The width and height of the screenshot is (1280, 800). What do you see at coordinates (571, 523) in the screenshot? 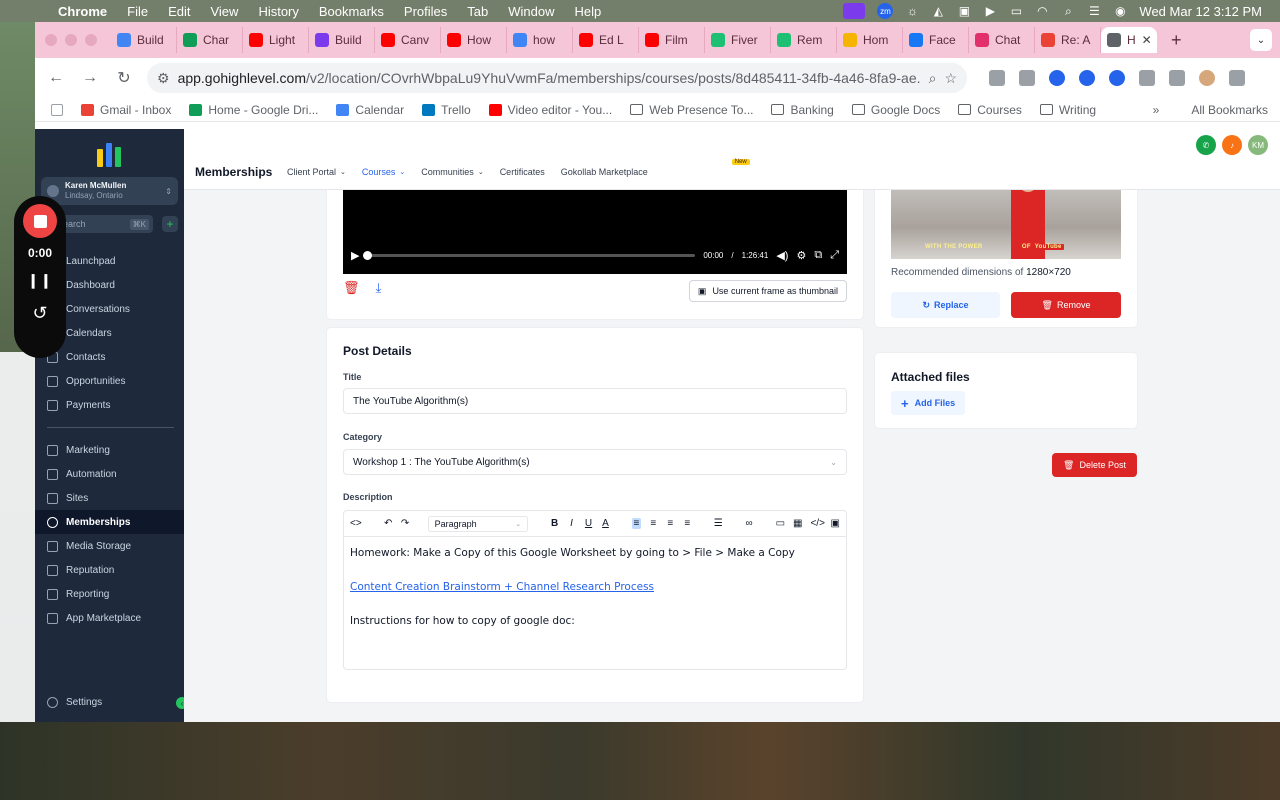
I see `italic-icon: I` at bounding box center [571, 523].